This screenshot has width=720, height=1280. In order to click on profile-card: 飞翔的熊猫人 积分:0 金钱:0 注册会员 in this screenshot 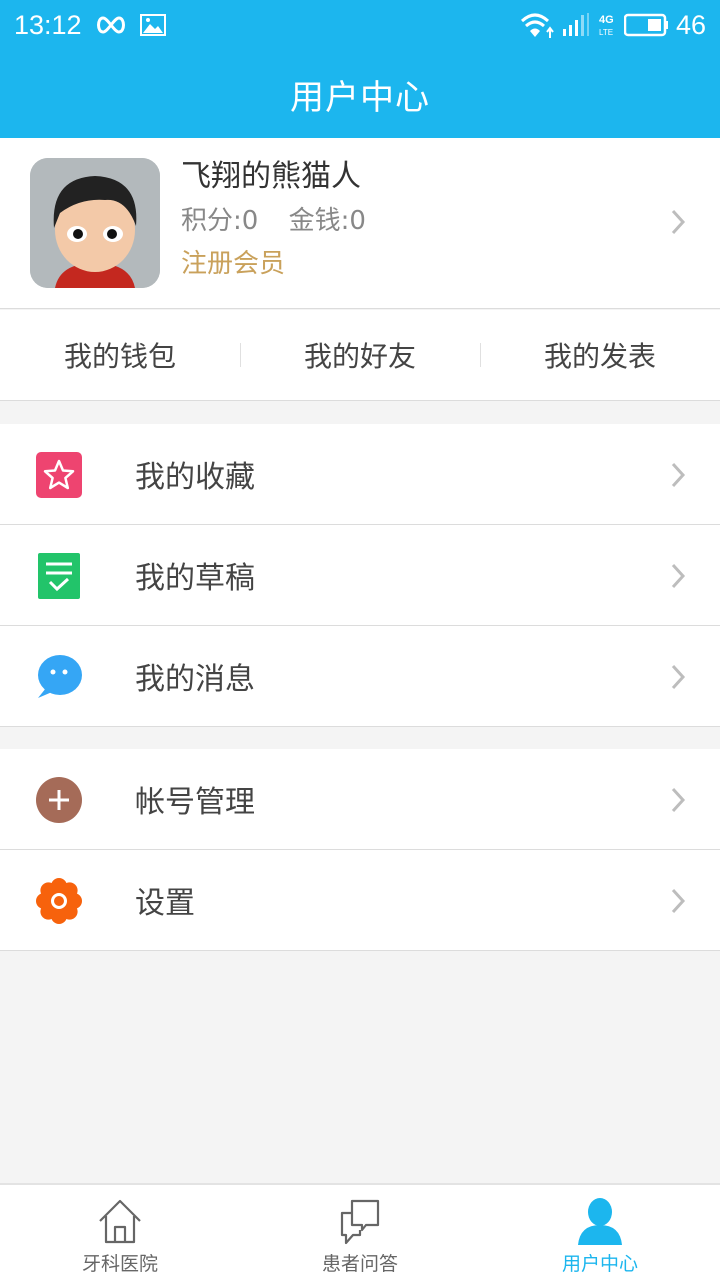, I will do `click(360, 223)`.